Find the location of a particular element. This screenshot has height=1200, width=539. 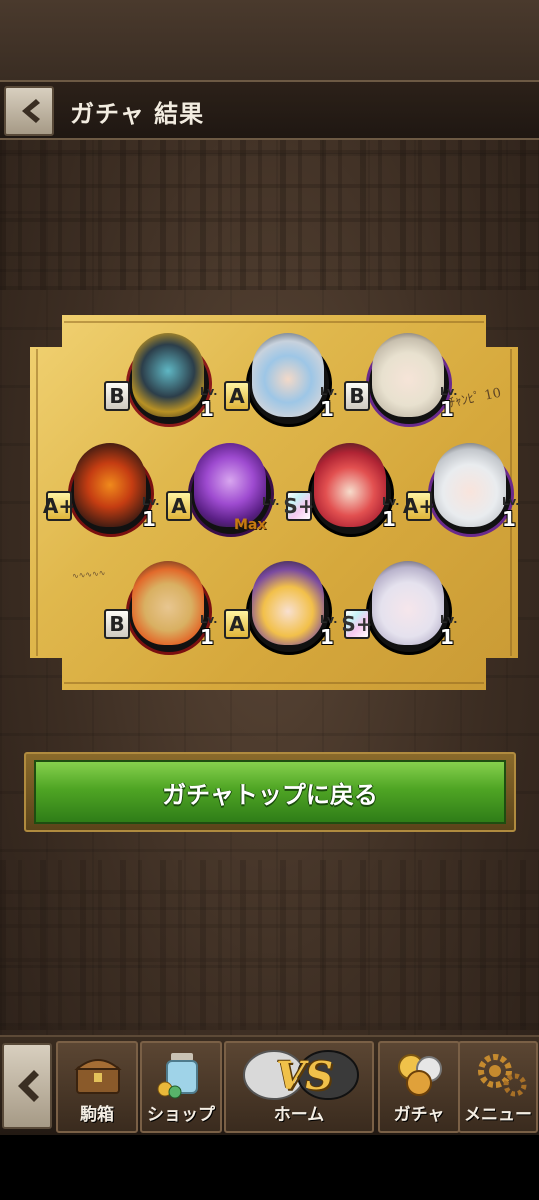

return-button-face: ガチャトップに戻る is located at coordinates (270, 792).